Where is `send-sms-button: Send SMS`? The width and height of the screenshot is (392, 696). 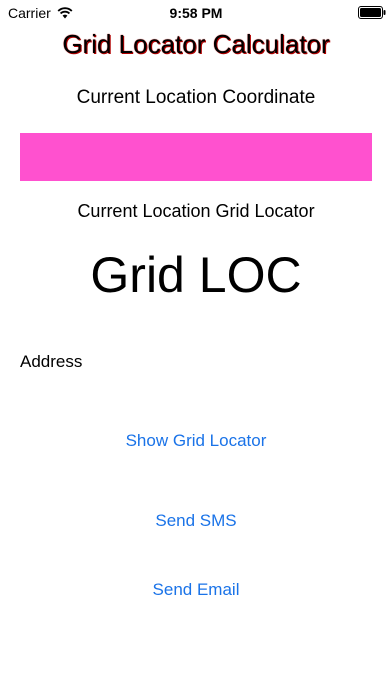
send-sms-button: Send SMS is located at coordinates (196, 521).